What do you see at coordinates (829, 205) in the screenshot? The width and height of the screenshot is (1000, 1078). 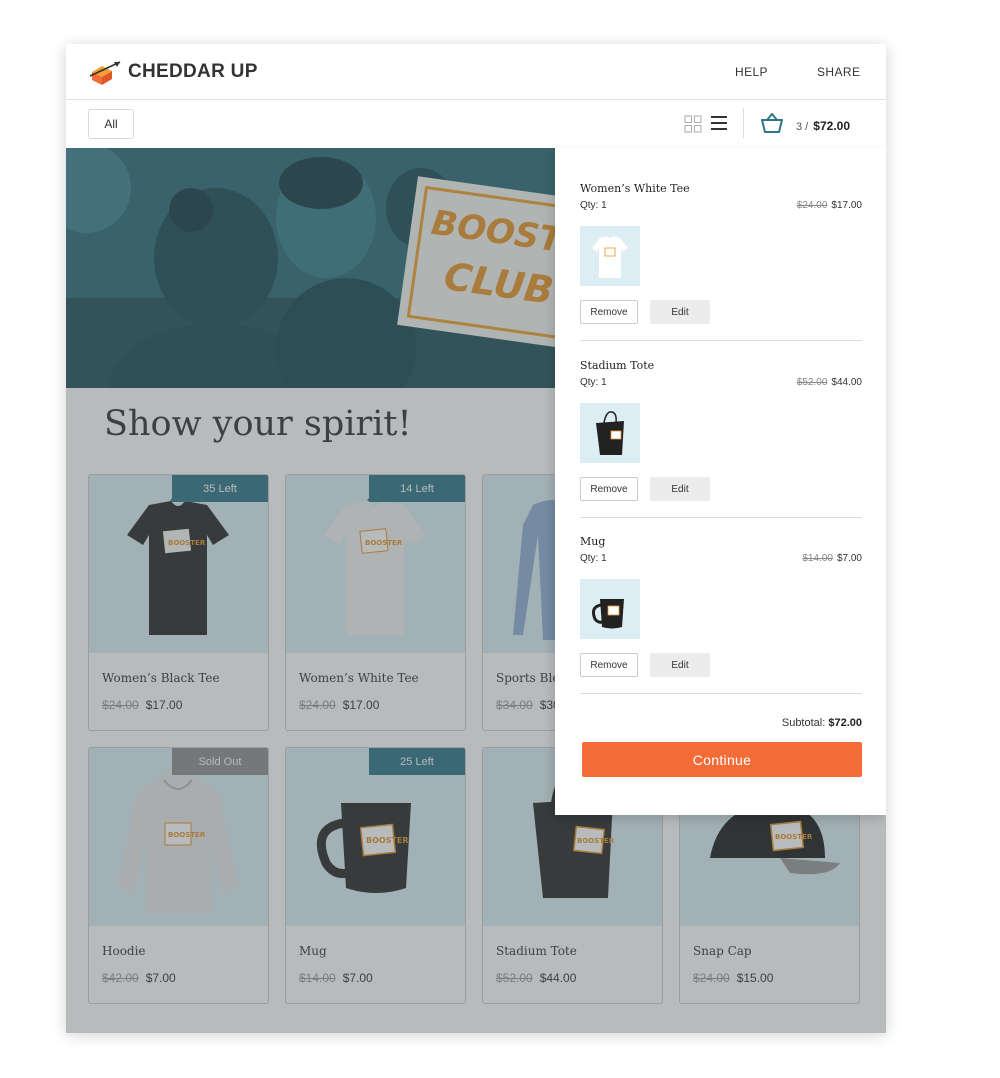 I see `cart-item-price: $24.00 $17.00` at bounding box center [829, 205].